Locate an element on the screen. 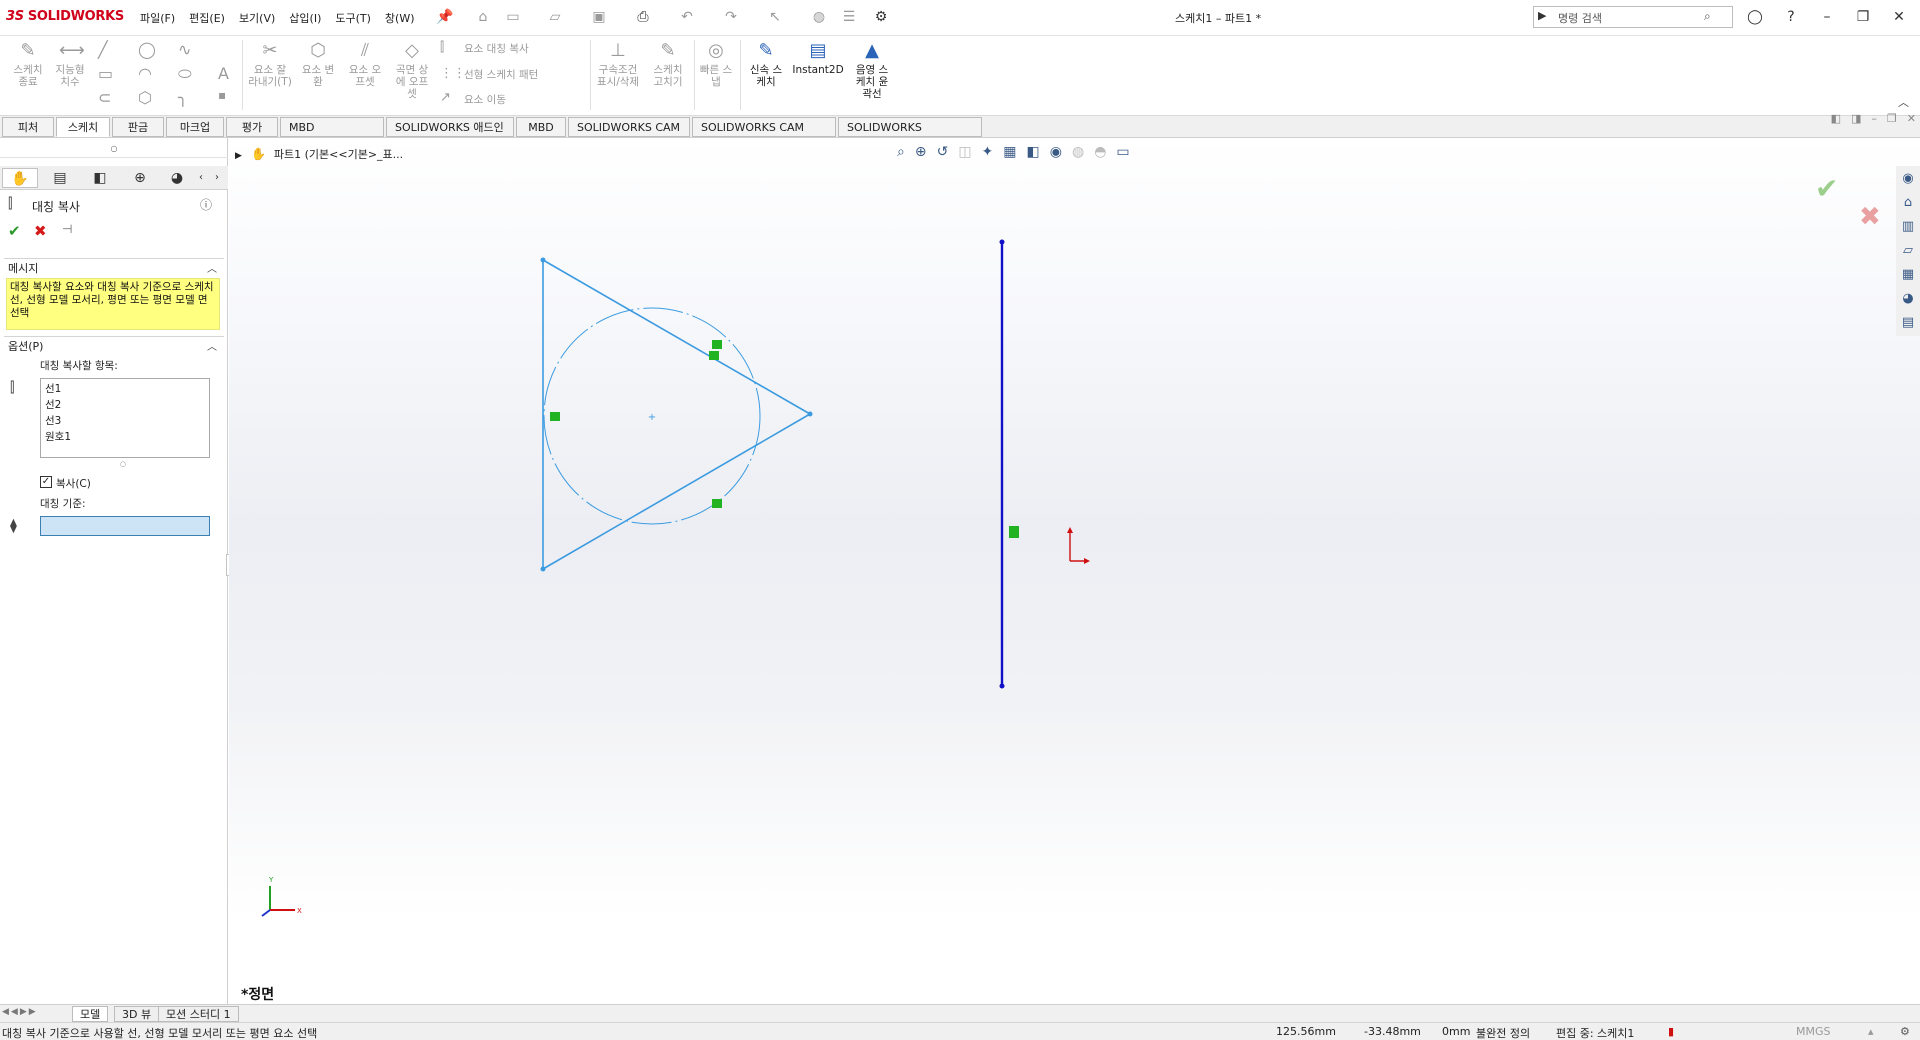  repair-sketch-button: ✎ 스케치 고치기 is located at coordinates (668, 64).